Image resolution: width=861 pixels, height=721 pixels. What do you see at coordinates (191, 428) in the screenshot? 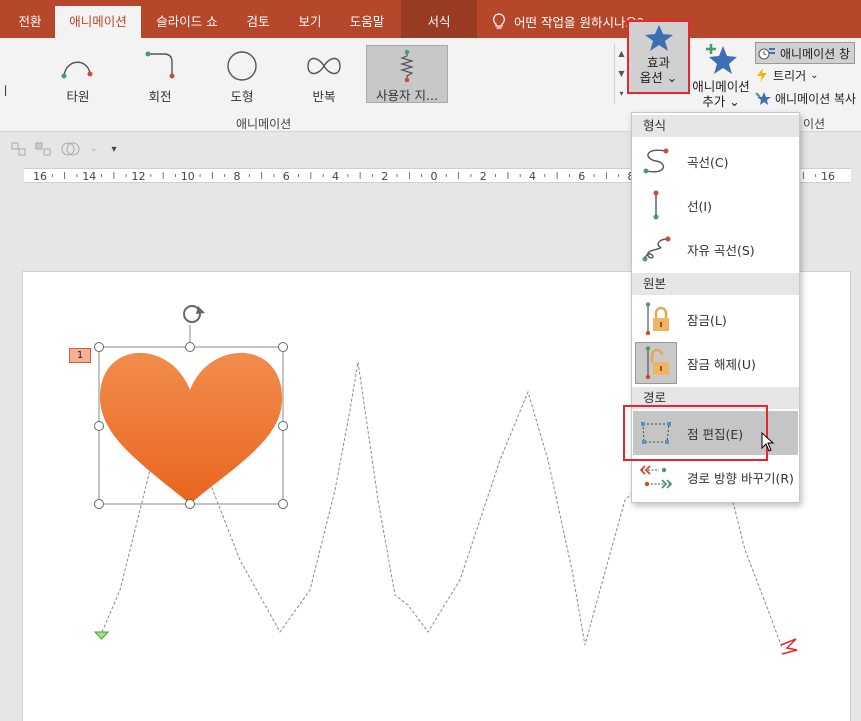
I see `heart-shape` at bounding box center [191, 428].